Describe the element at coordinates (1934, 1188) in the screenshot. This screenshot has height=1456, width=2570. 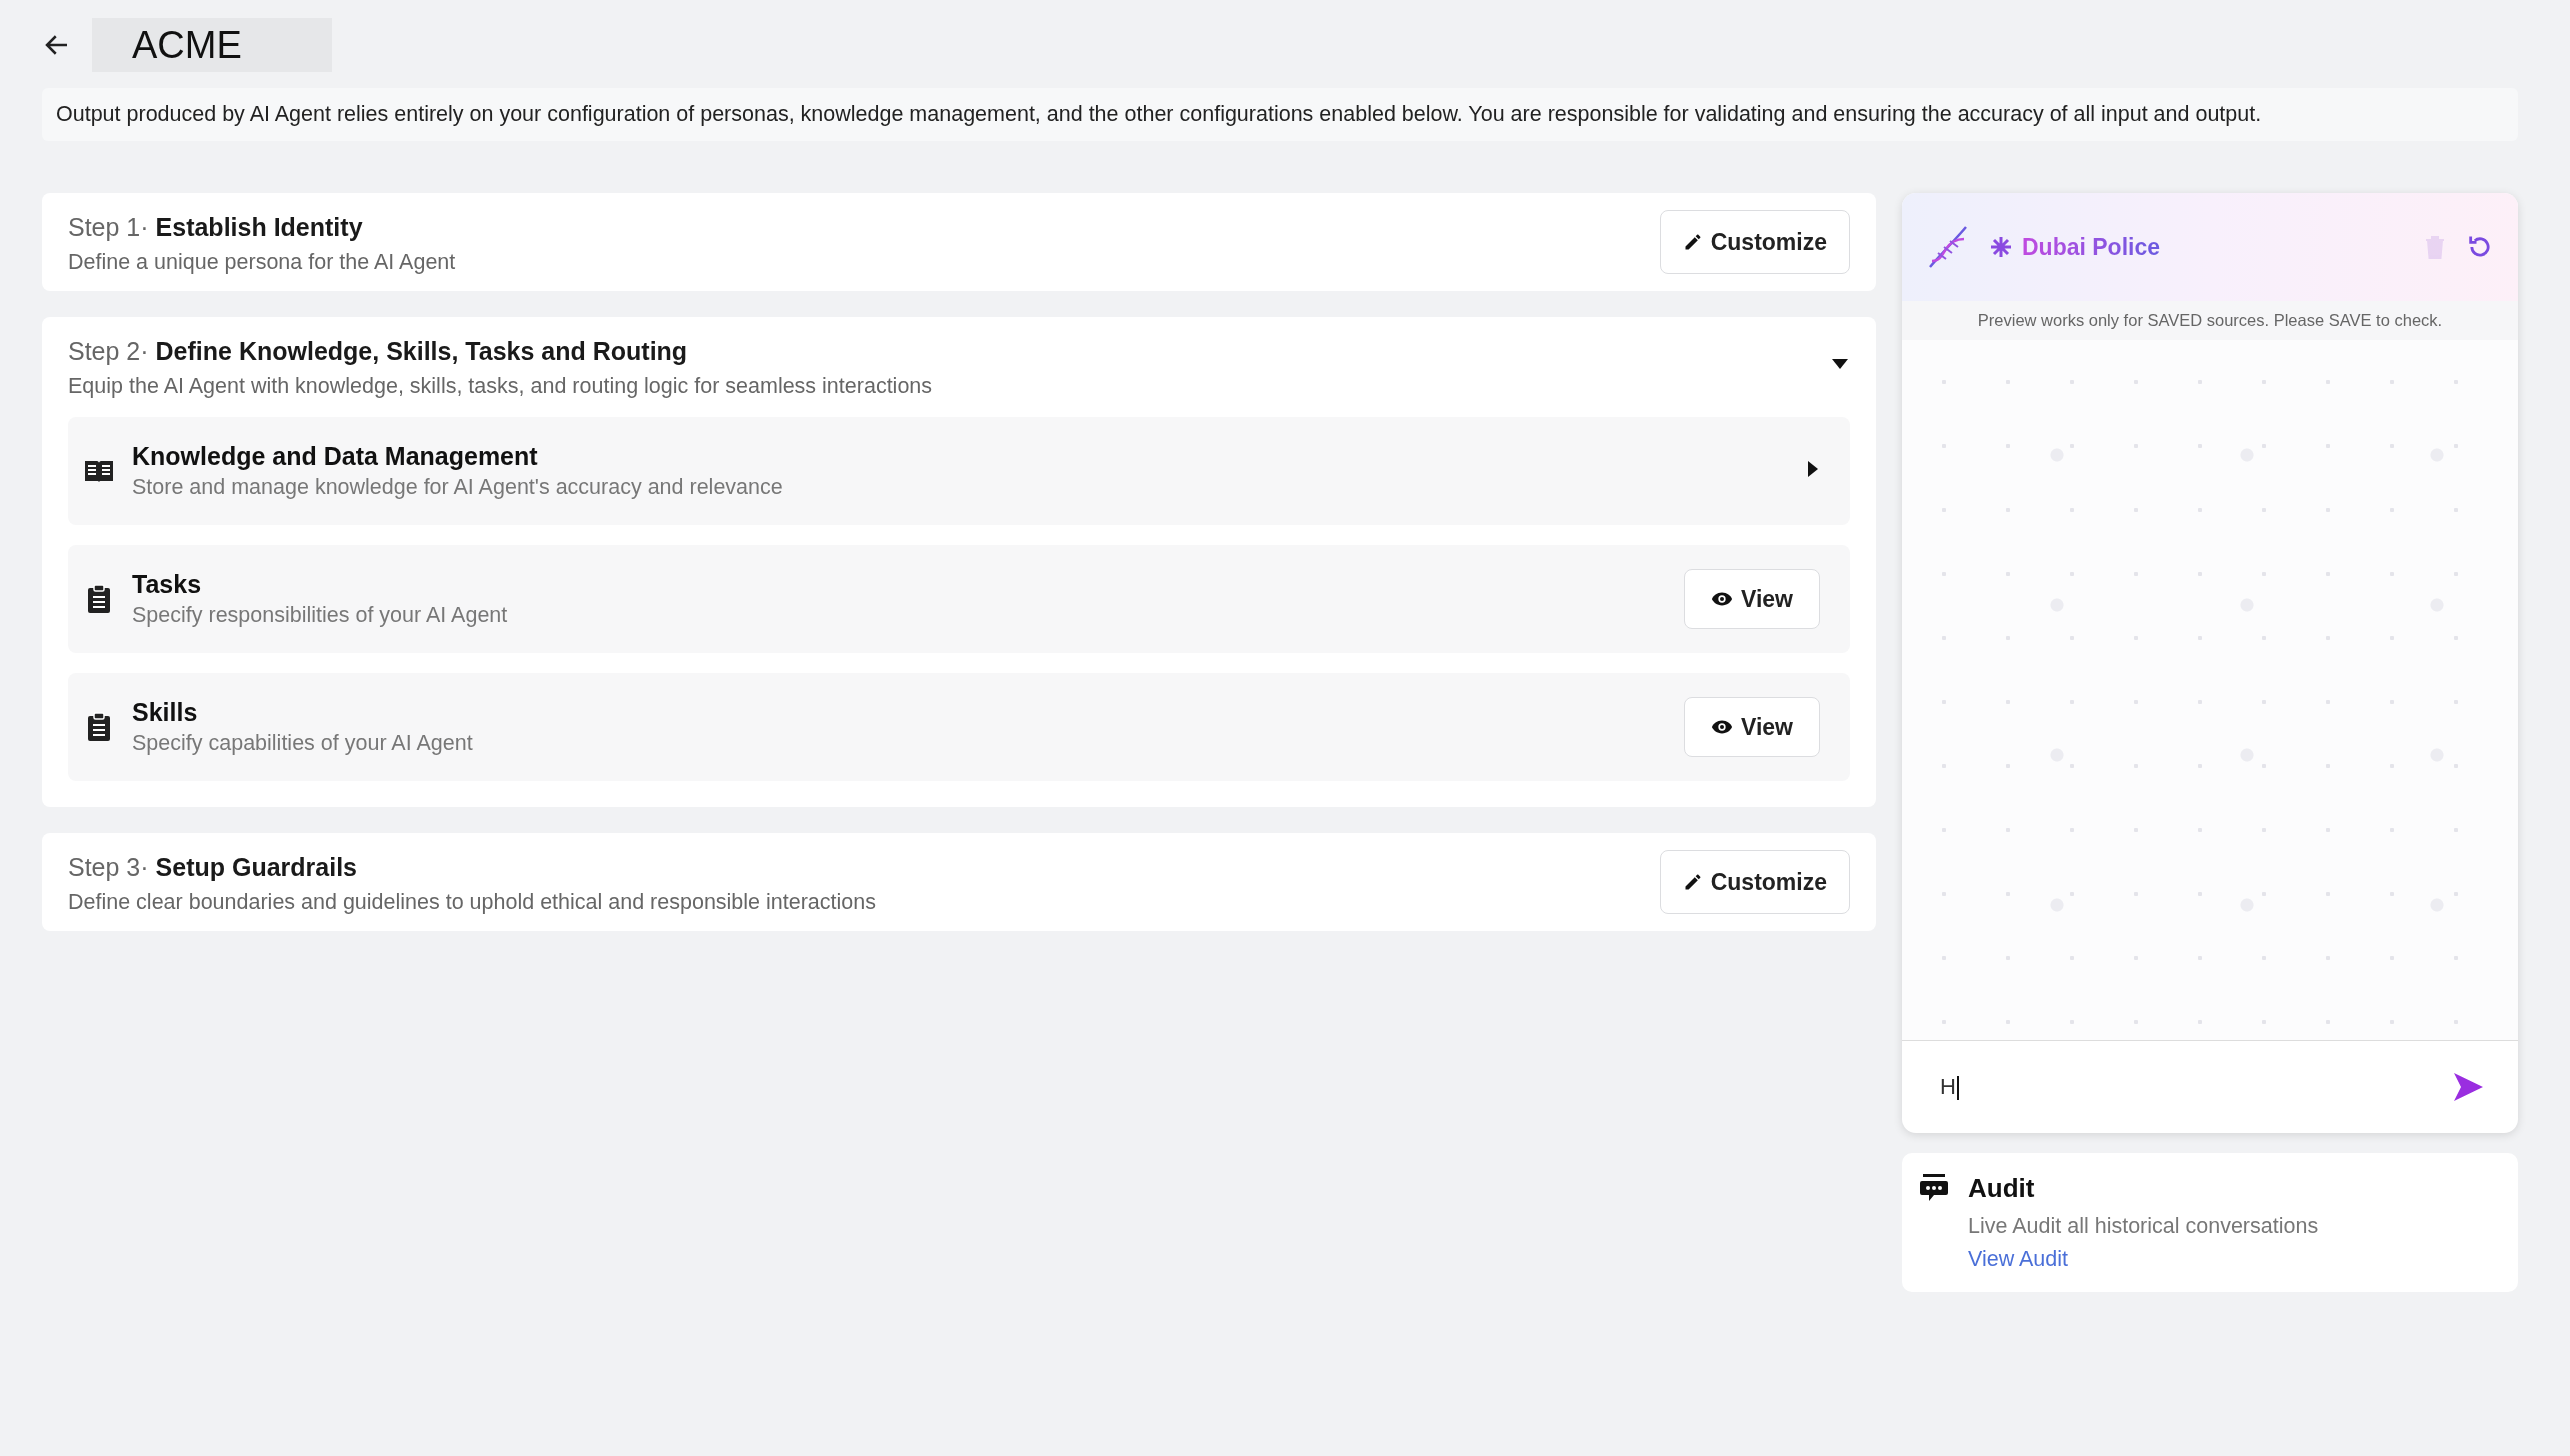
I see `chat-history-icon` at that location.